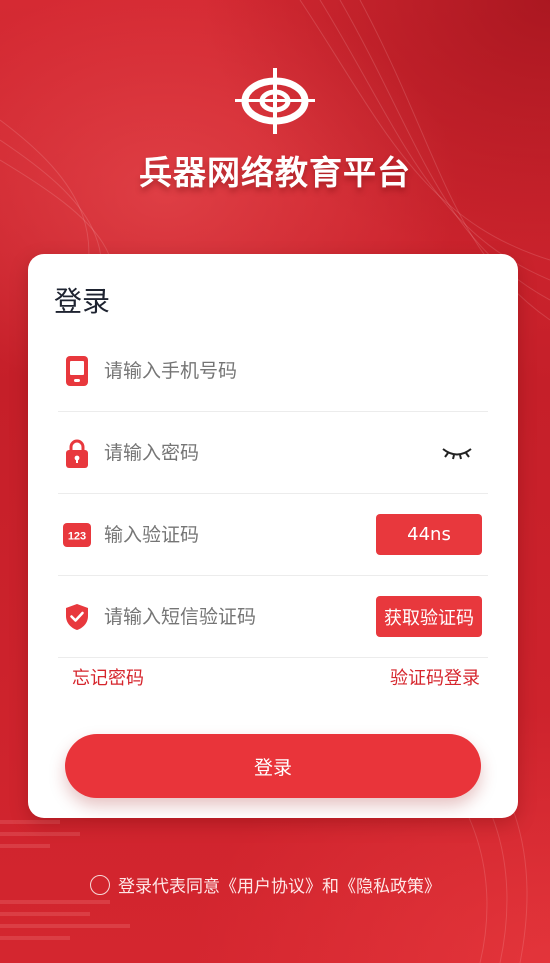 The image size is (550, 963). Describe the element at coordinates (169, 887) in the screenshot. I see `agreement-prefix: 登录代表同意` at that location.